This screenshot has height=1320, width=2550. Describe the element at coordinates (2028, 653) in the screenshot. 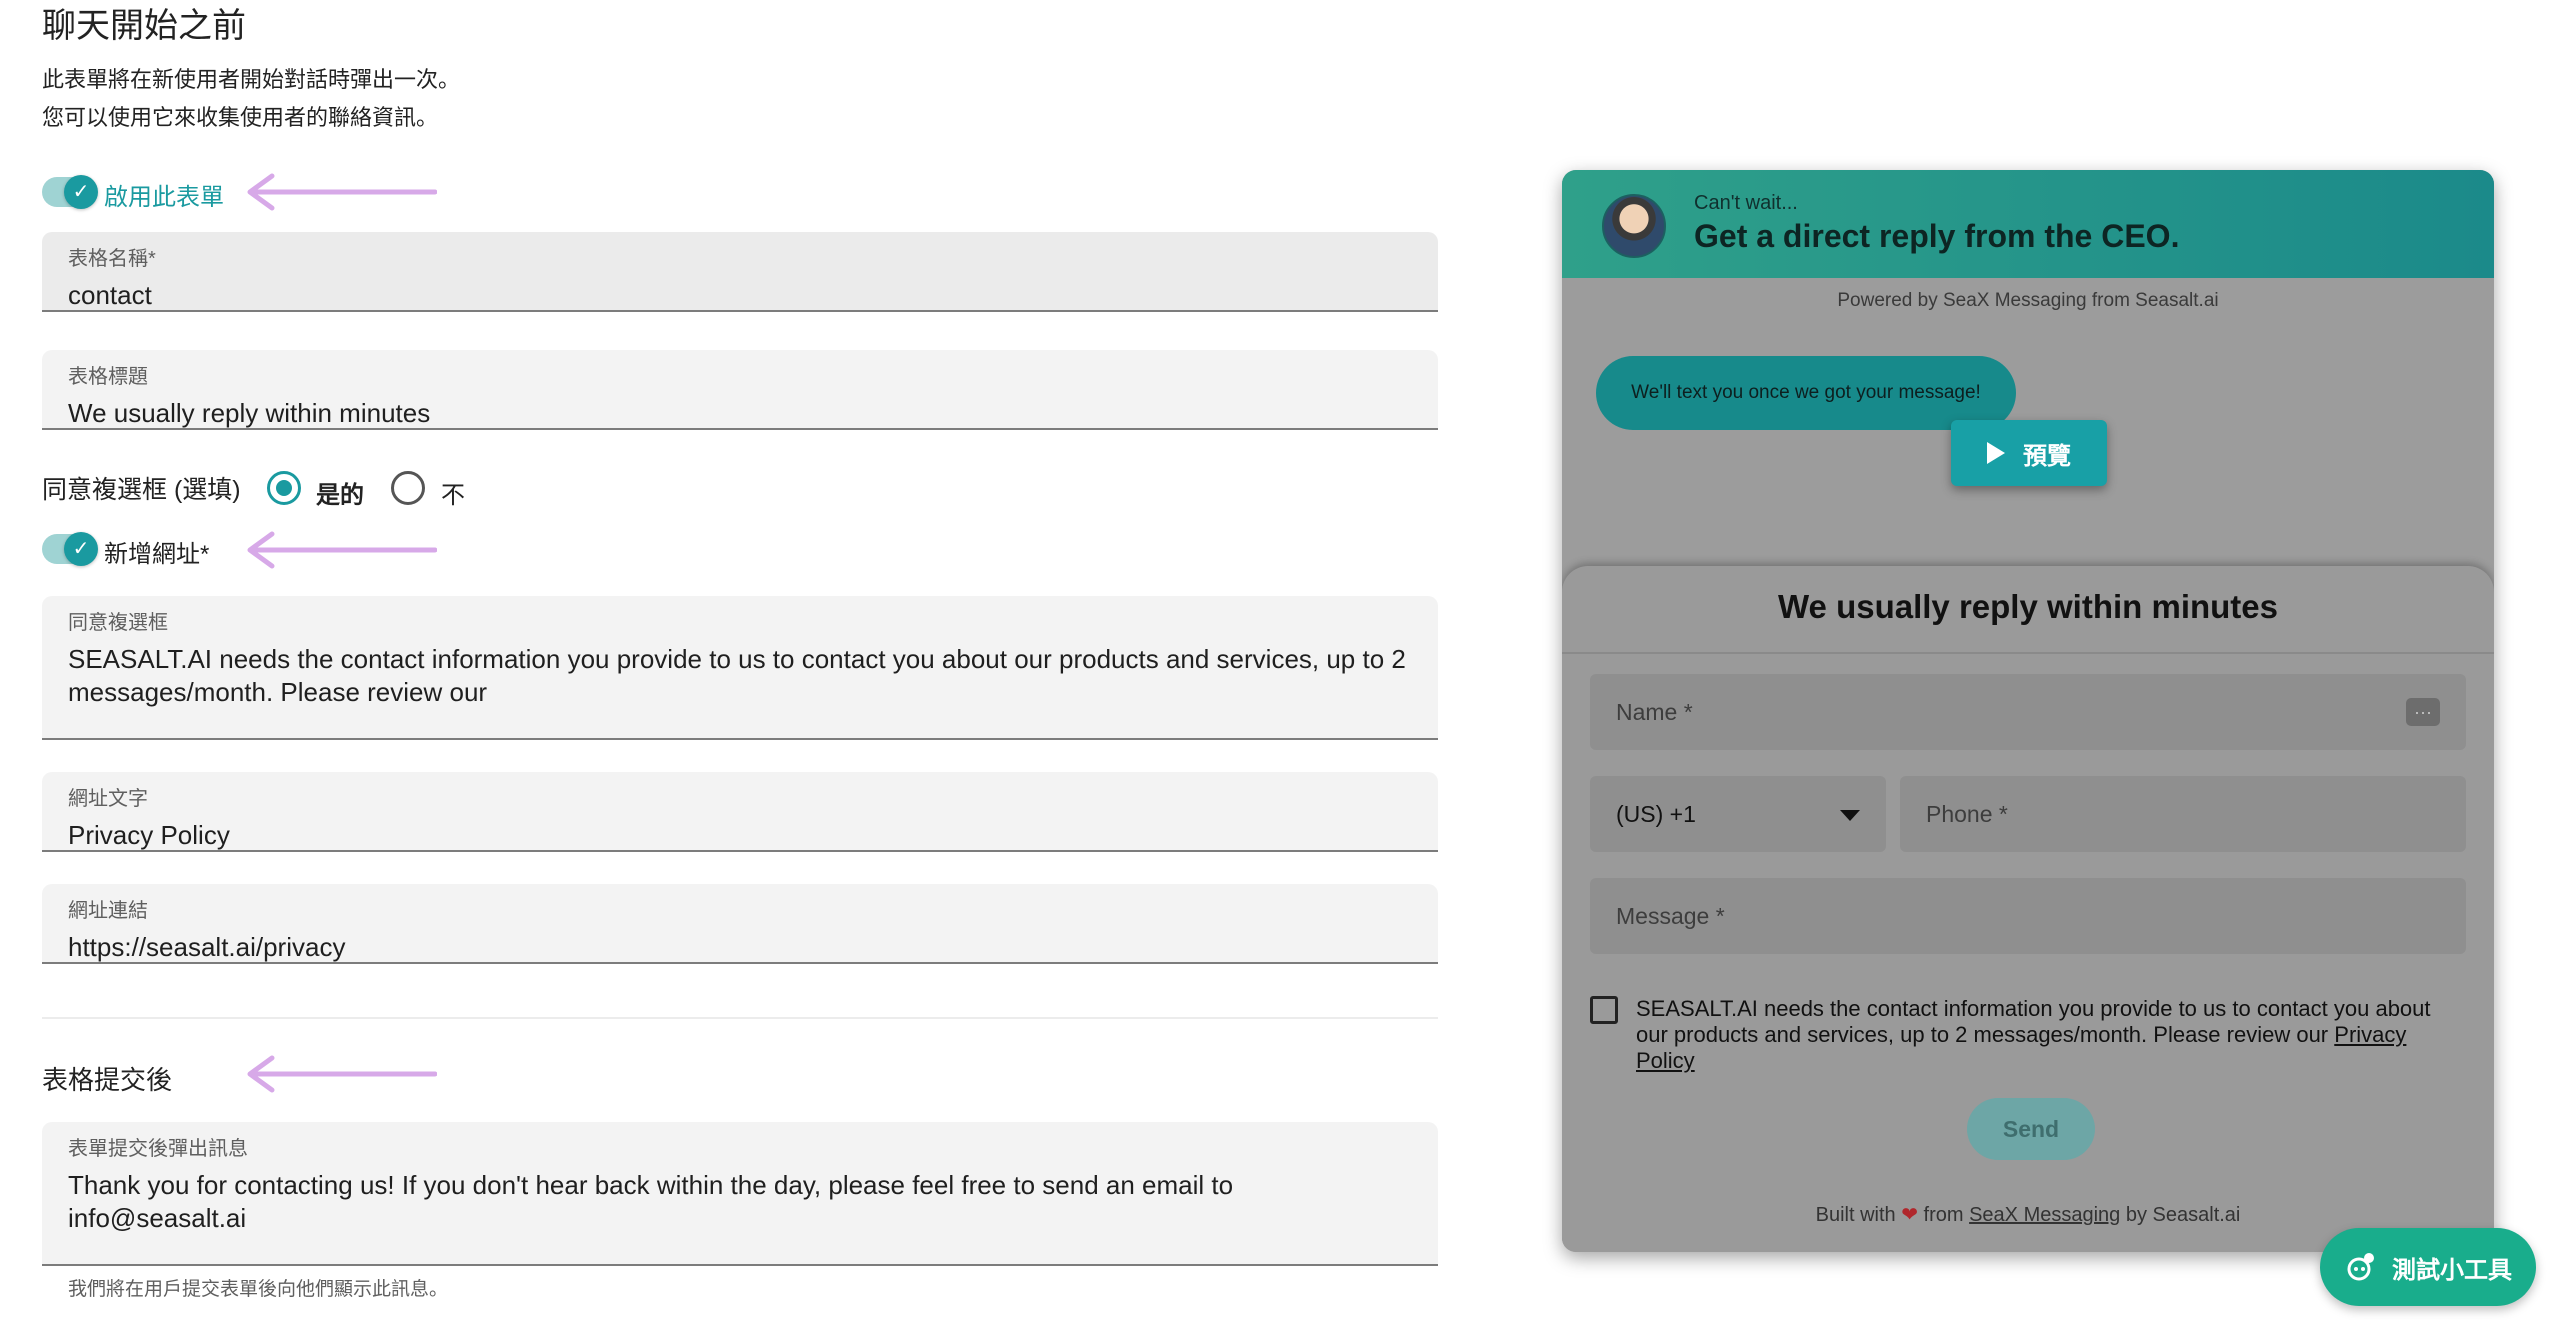

I see `card-divider` at that location.